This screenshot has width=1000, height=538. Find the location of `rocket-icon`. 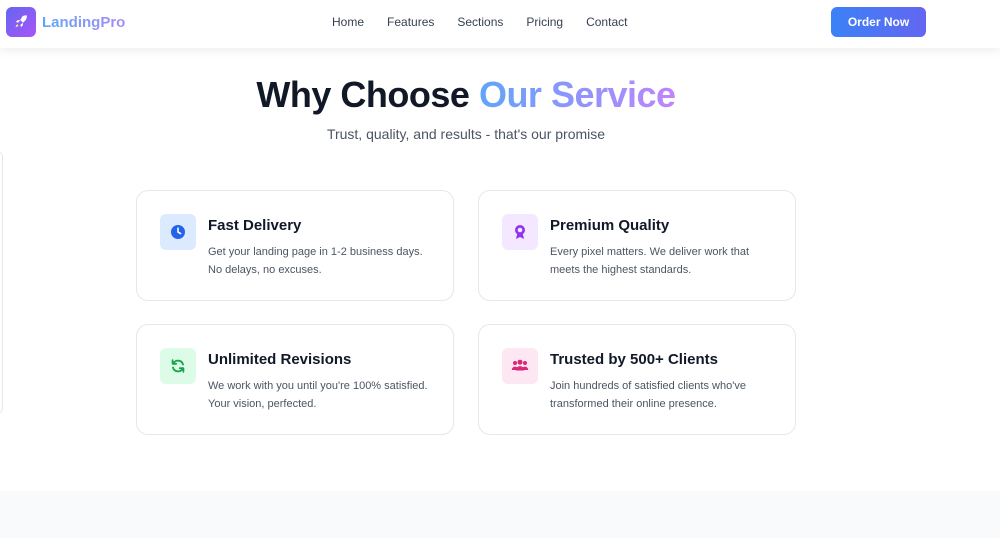

rocket-icon is located at coordinates (21, 22).